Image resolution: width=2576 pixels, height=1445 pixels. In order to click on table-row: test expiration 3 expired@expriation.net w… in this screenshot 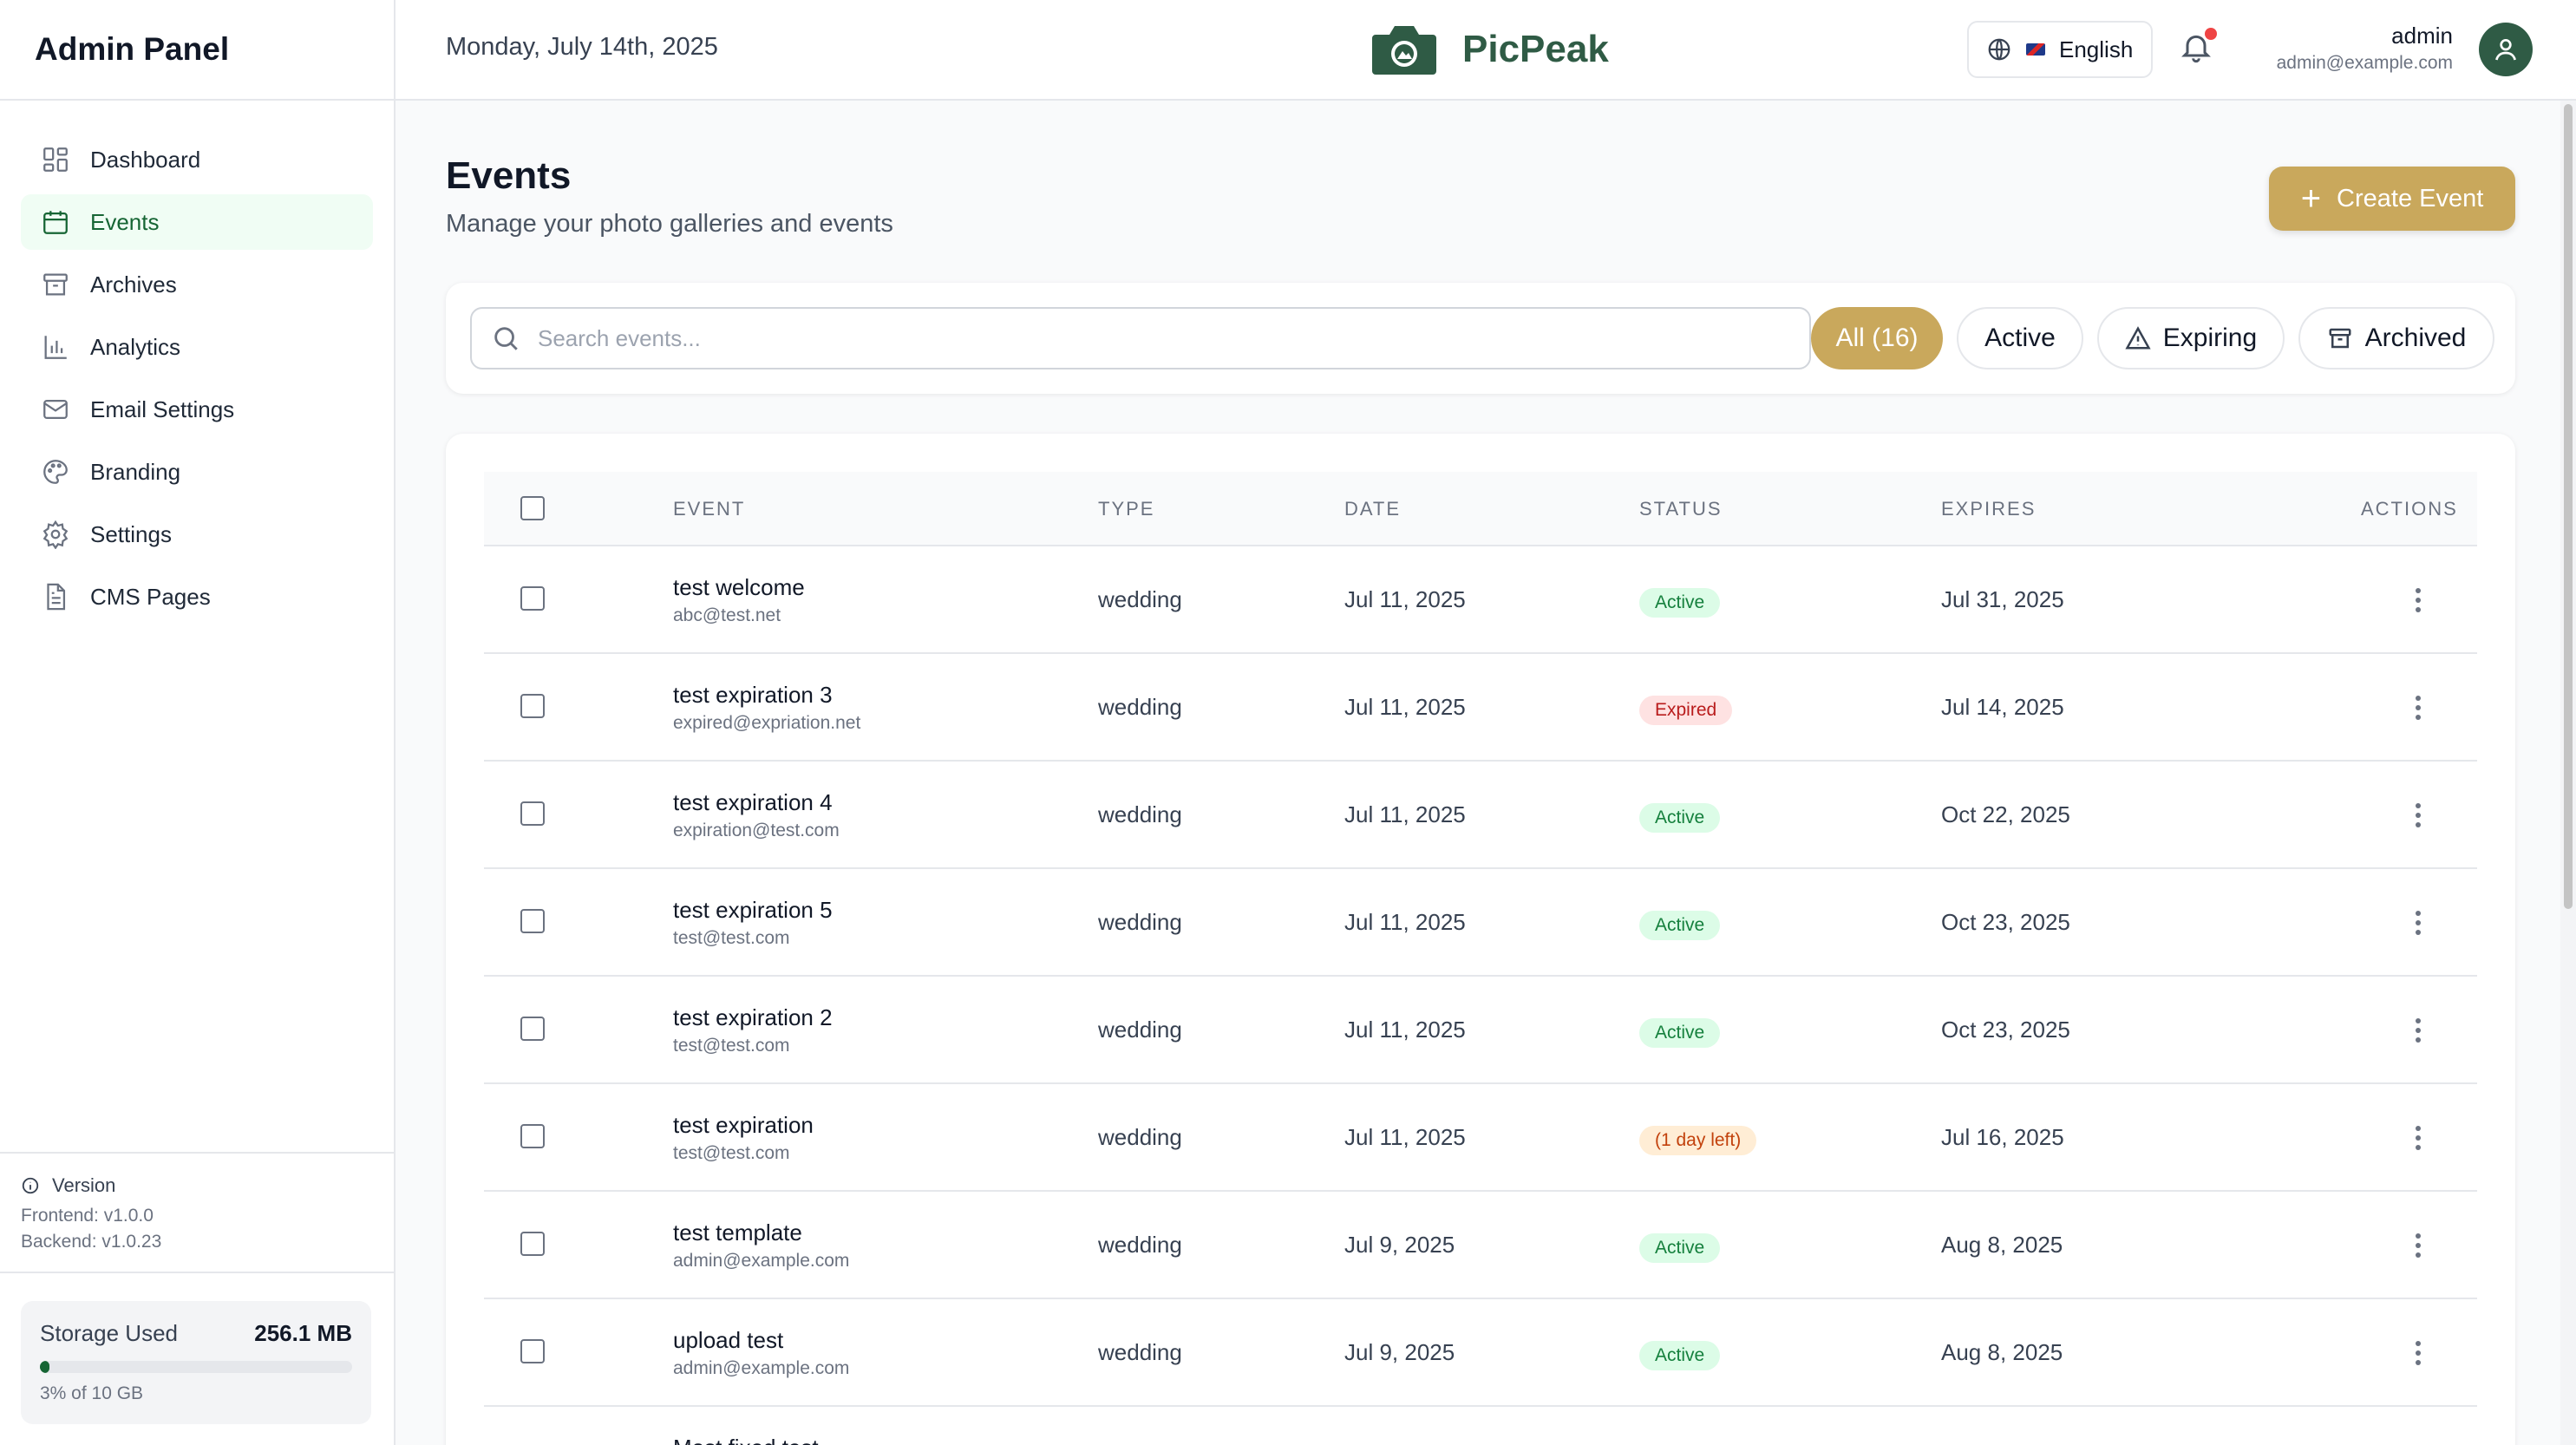, I will do `click(1480, 708)`.